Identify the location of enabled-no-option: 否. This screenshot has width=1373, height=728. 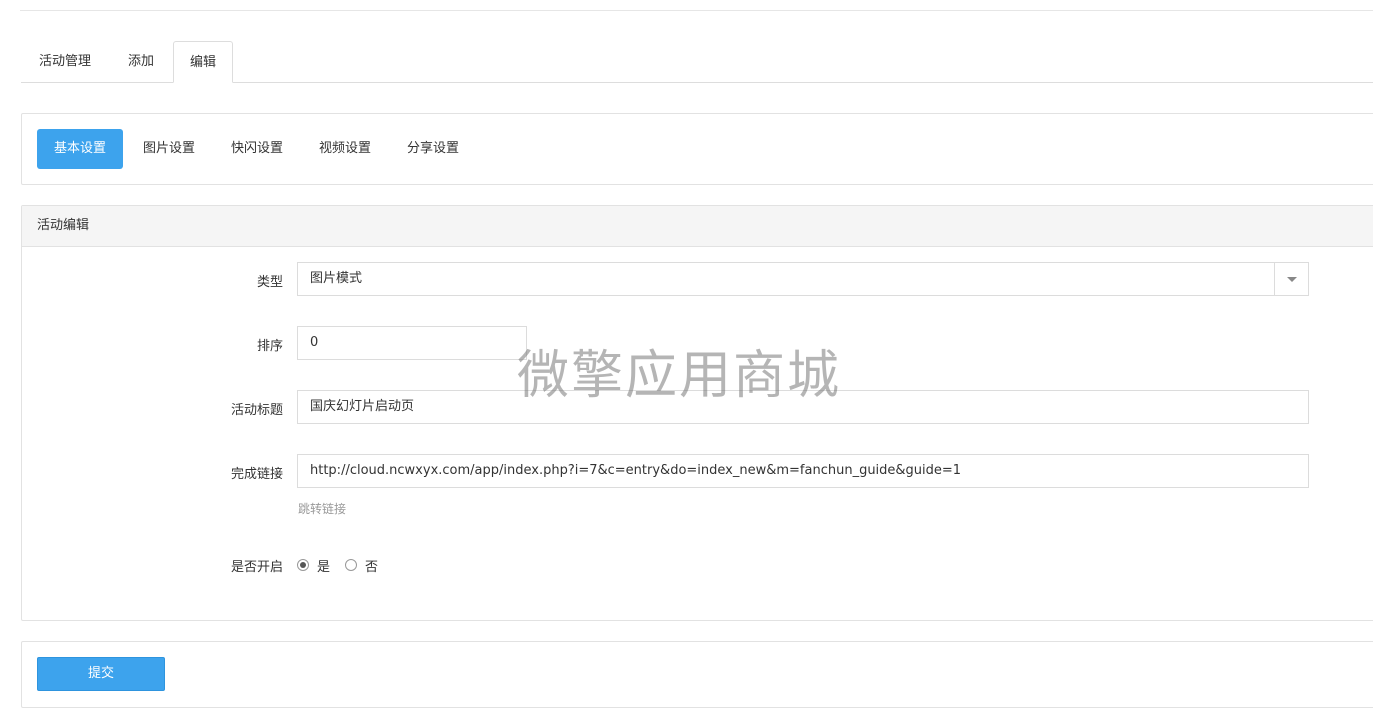
(362, 566).